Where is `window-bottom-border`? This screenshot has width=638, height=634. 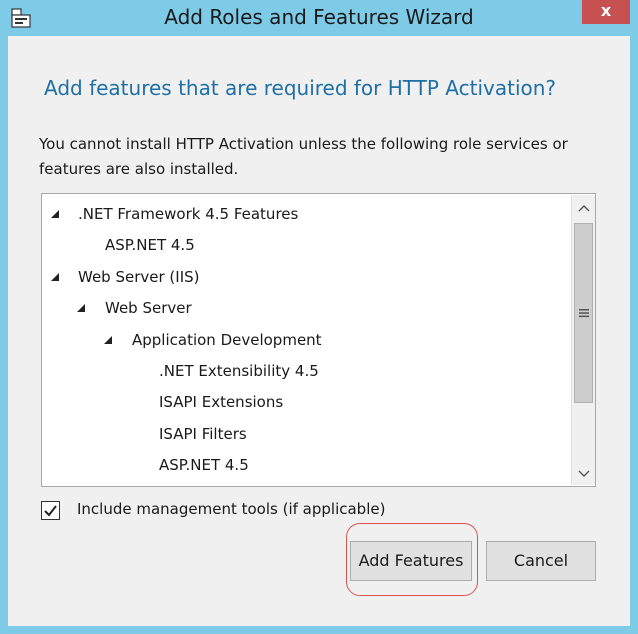
window-bottom-border is located at coordinates (319, 630).